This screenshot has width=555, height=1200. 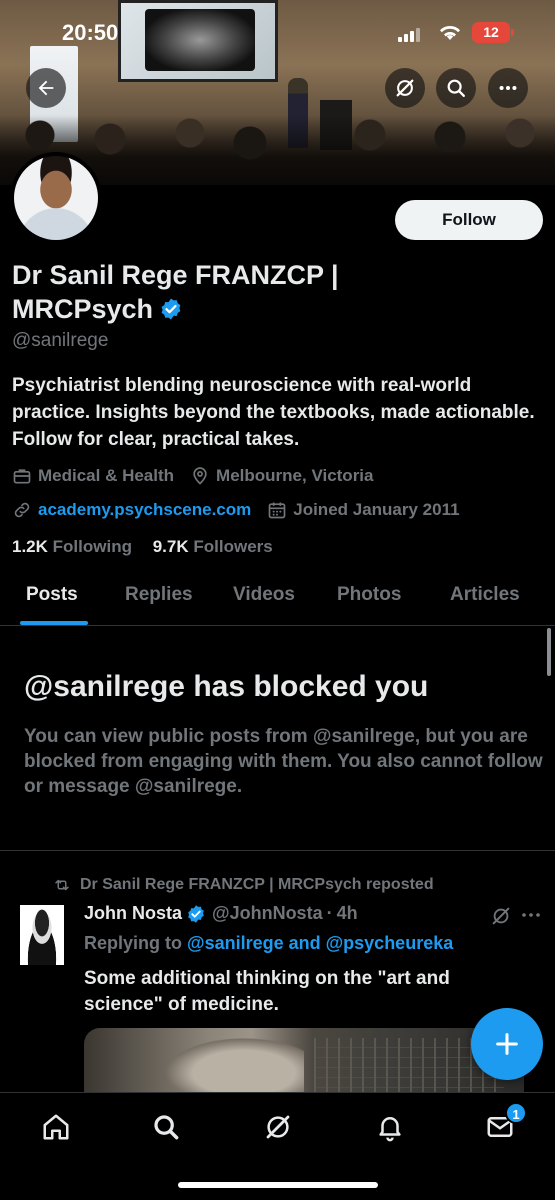 What do you see at coordinates (30, 546) in the screenshot?
I see `following-count: 1.2K` at bounding box center [30, 546].